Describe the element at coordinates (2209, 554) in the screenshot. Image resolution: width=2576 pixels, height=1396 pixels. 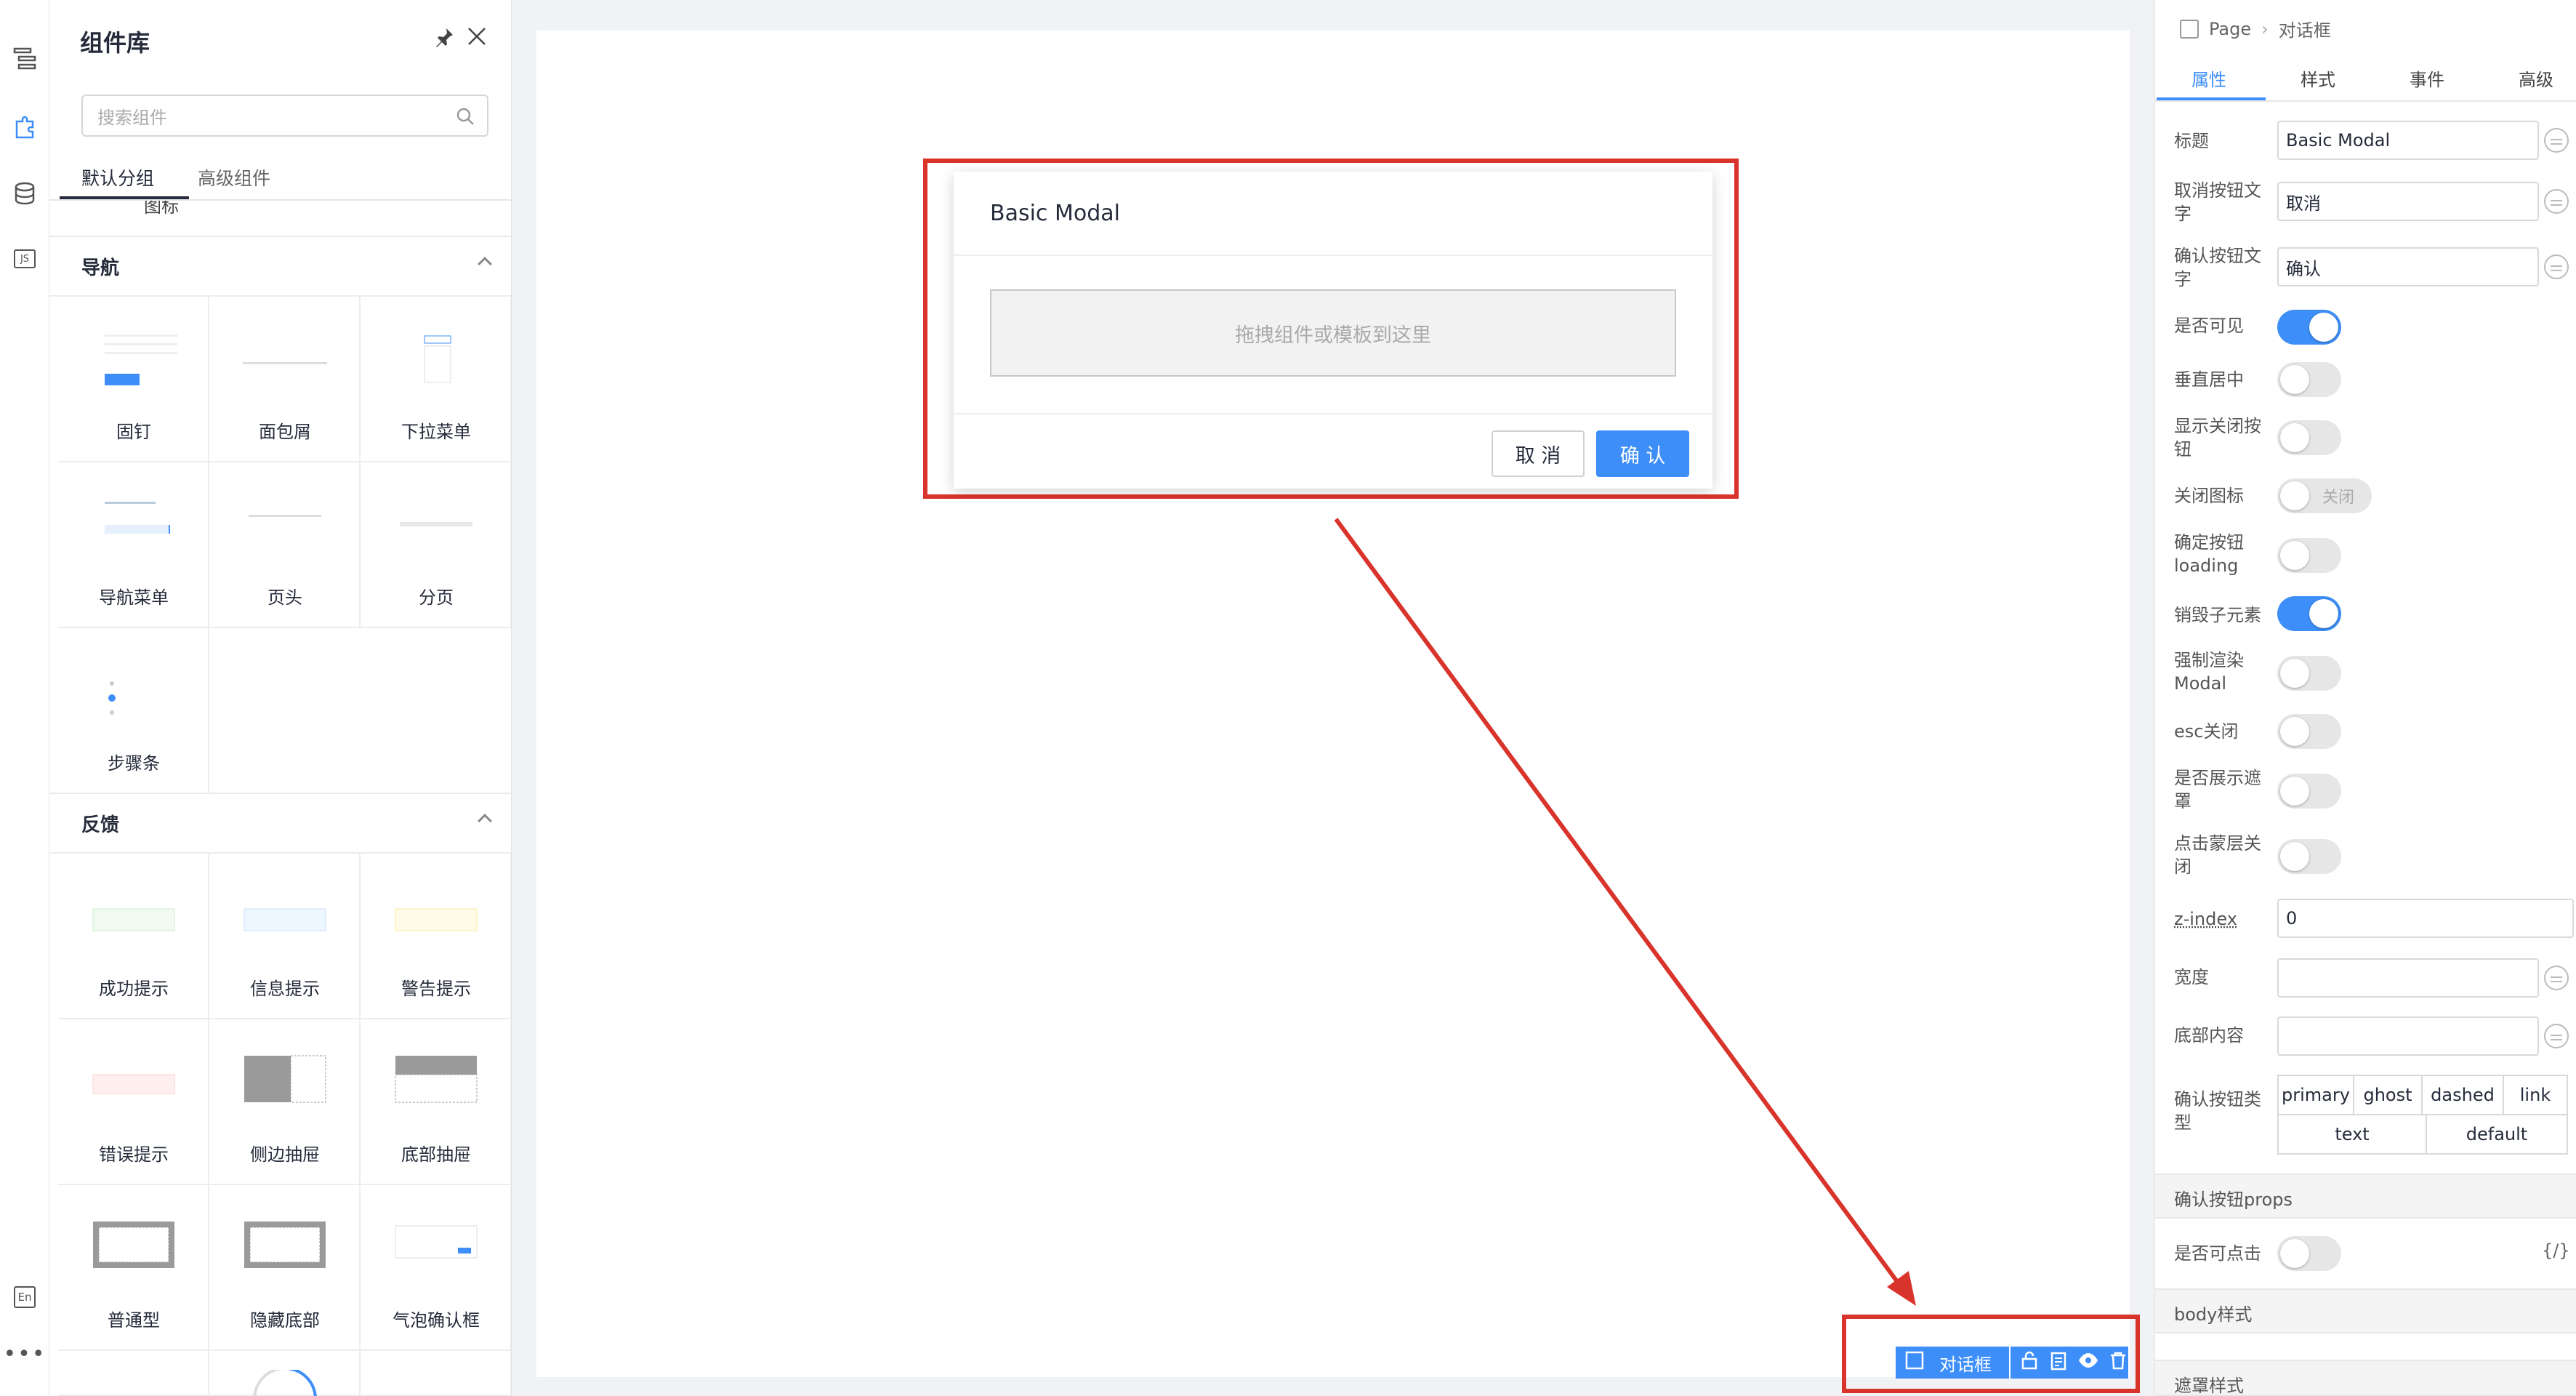
I see `ok-loading-label: 确定按钮loading` at that location.